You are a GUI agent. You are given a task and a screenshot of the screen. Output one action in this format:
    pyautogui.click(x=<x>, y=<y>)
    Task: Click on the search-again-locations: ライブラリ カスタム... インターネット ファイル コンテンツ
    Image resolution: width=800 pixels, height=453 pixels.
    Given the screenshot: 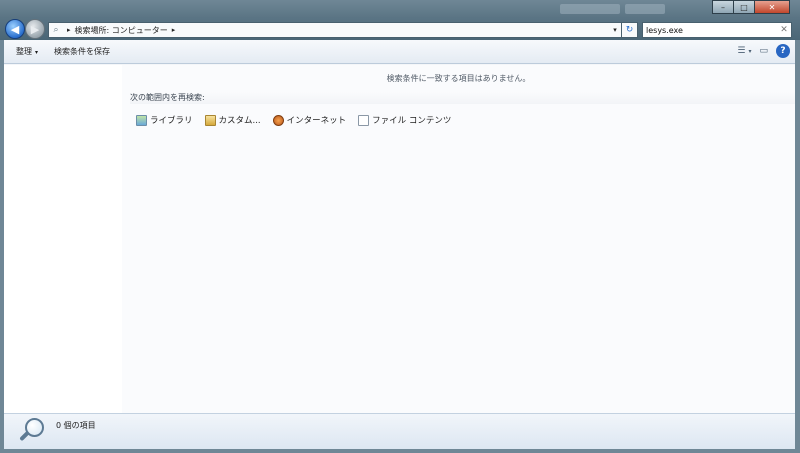 What is the action you would take?
    pyautogui.click(x=299, y=120)
    